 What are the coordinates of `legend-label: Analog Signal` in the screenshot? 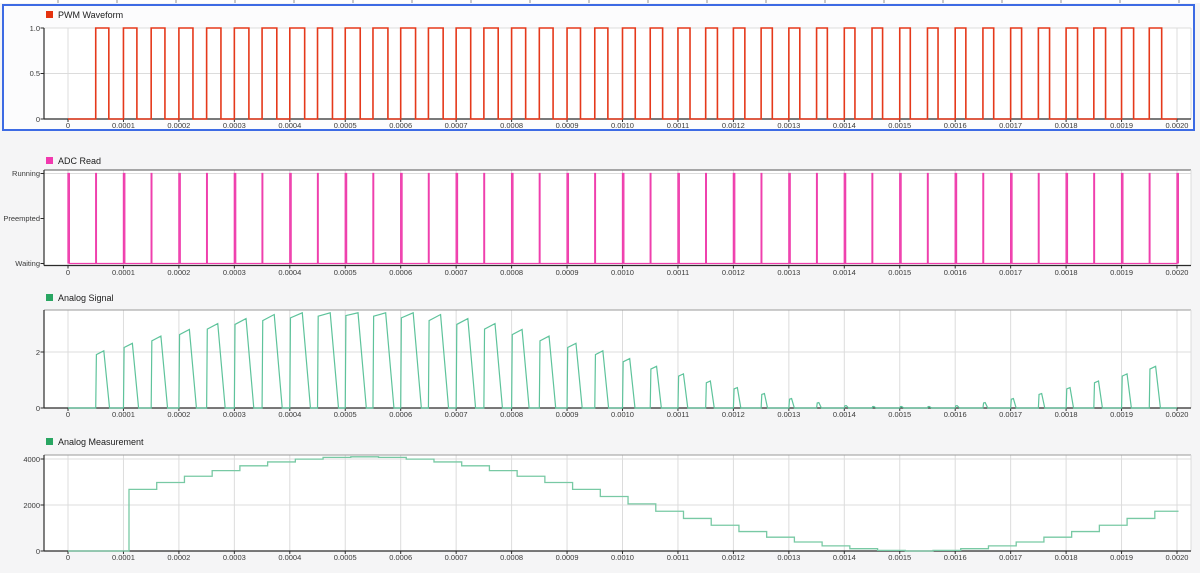 It's located at (86, 297).